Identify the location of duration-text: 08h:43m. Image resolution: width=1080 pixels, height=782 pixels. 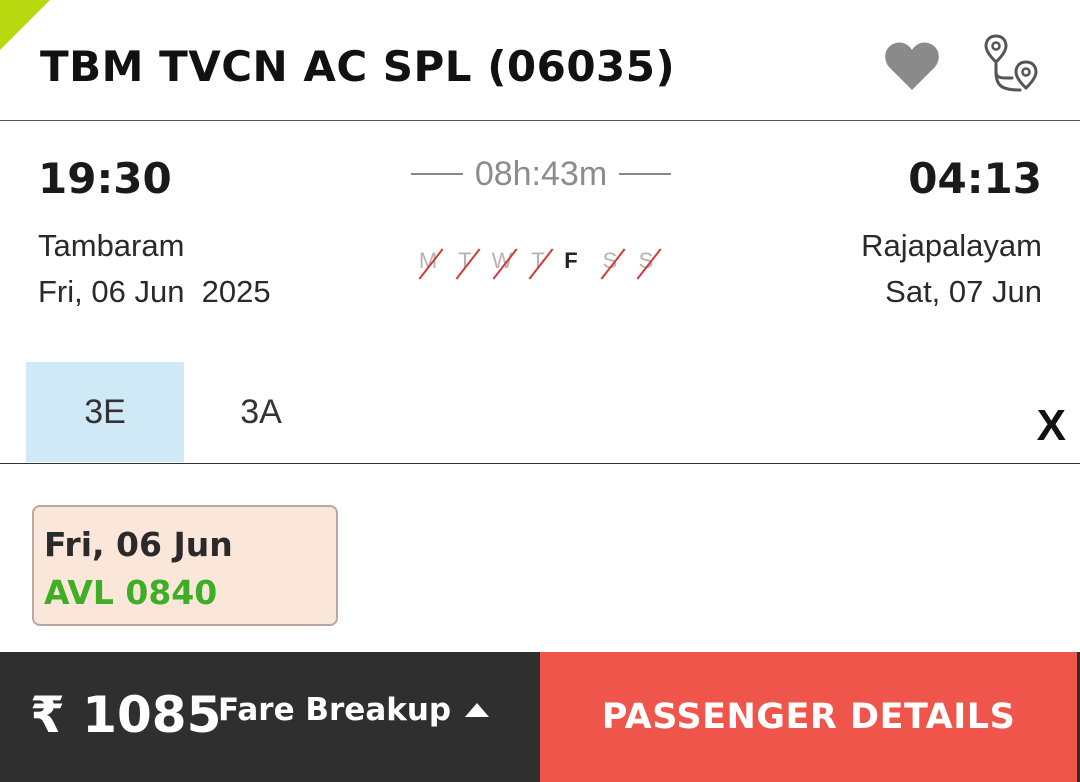
(541, 173).